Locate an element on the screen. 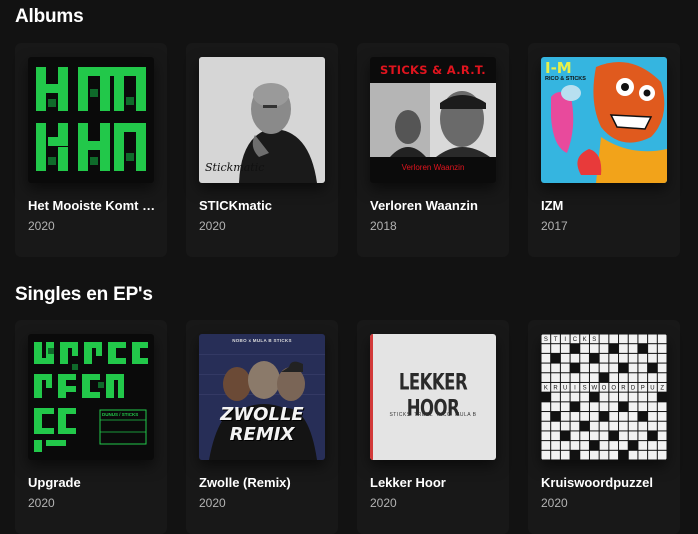 The height and width of the screenshot is (534, 698). album-year: 2018 is located at coordinates (383, 226).